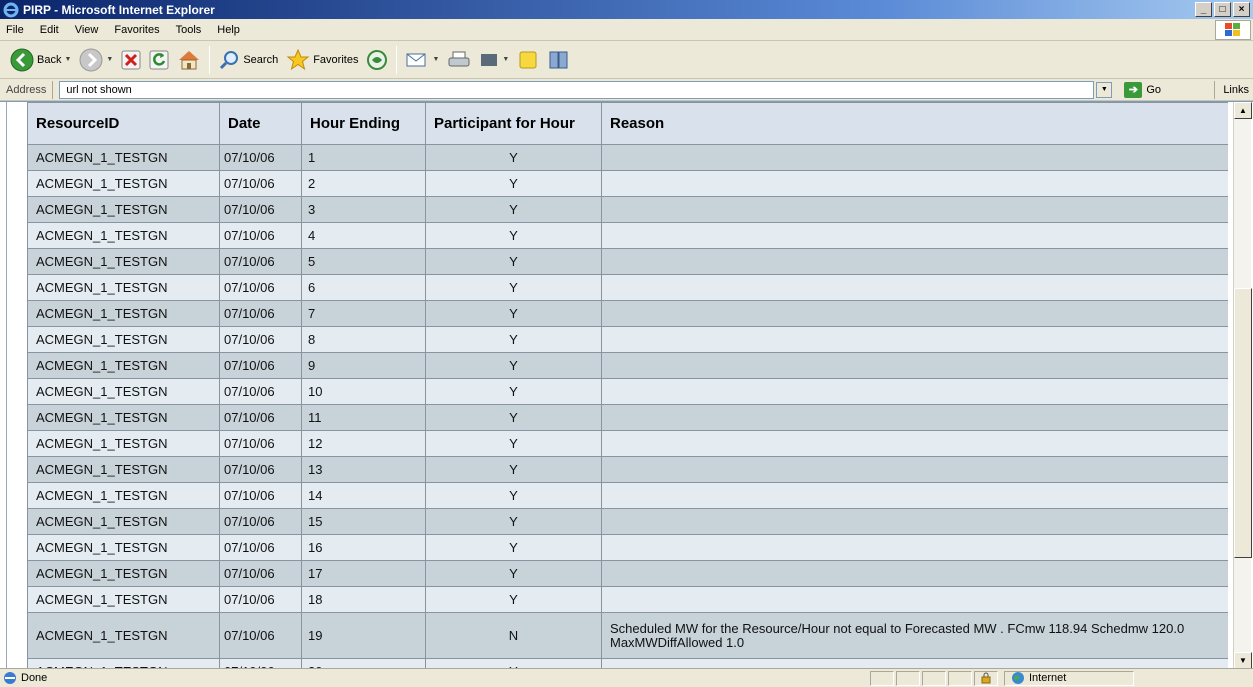  Describe the element at coordinates (363, 391) in the screenshot. I see `cell-hour-ending: 10` at that location.